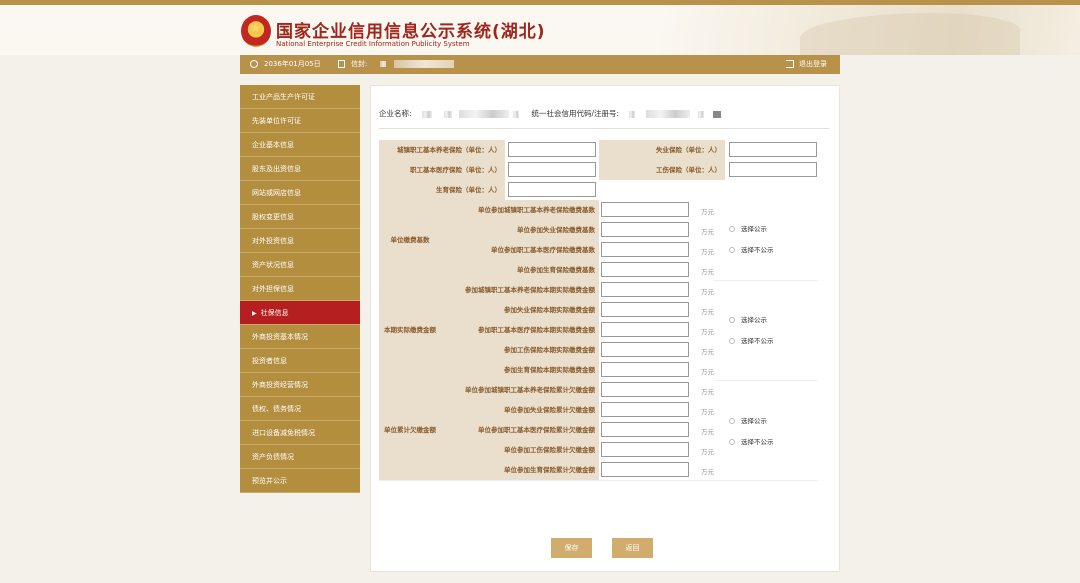 This screenshot has height=583, width=1080. Describe the element at coordinates (292, 64) in the screenshot. I see `date-text: 2036年01月05日` at that location.